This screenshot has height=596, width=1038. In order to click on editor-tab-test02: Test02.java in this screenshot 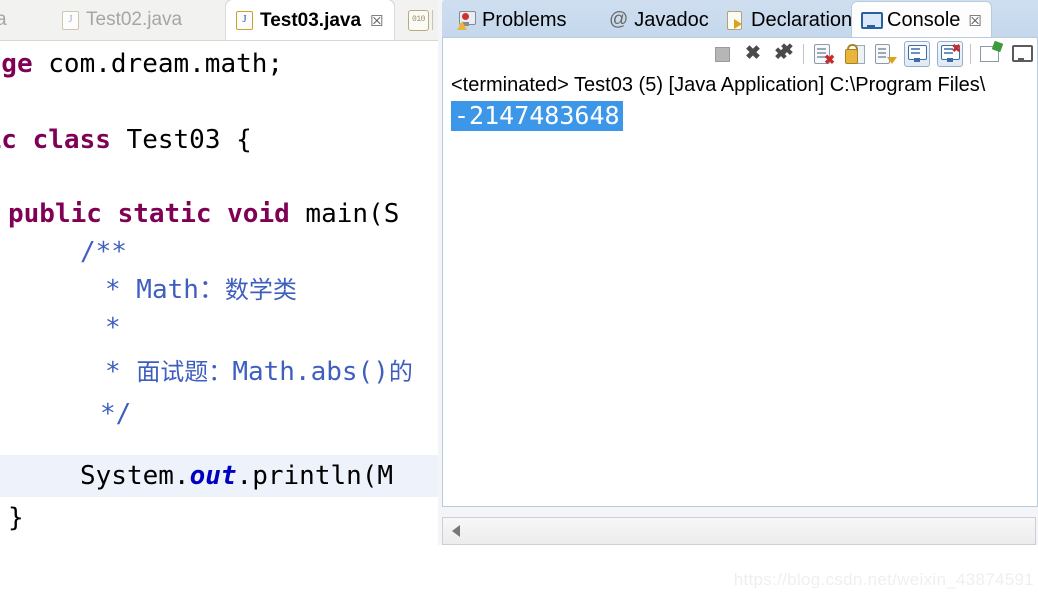, I will do `click(122, 20)`.